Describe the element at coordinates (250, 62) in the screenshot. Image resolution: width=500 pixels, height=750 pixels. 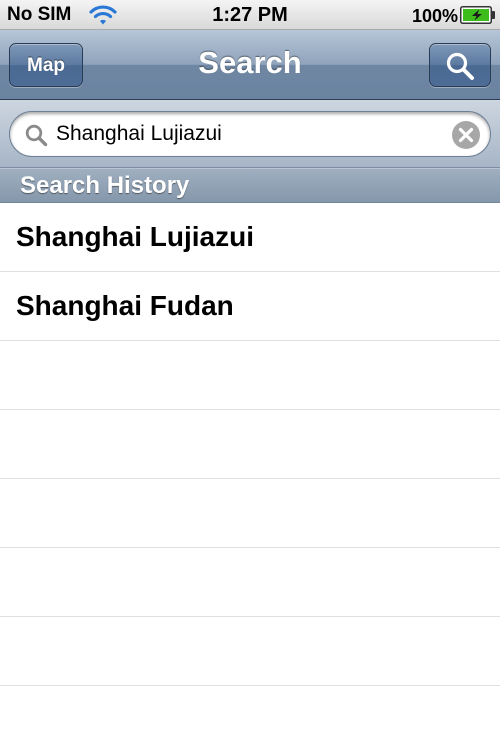
I see `page-title: Search` at that location.